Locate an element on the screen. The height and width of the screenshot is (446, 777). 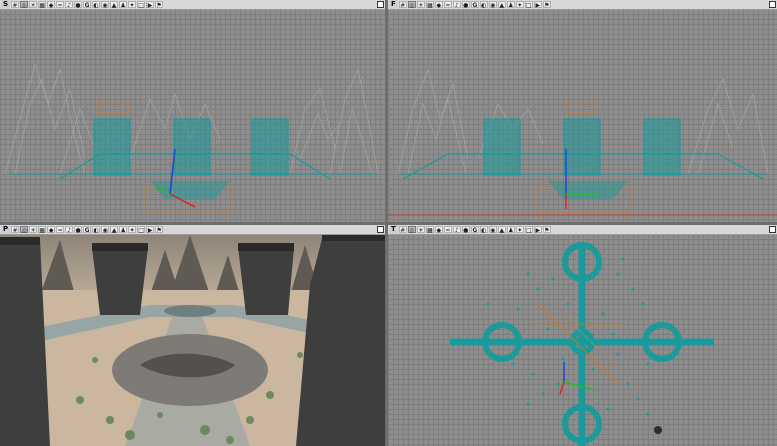
viewport-toolbar: S # ◎ ☀ ▦ ◆ ≈ ♪ ● G ◐ ◉ ▲ ♟ ✦ □ ▶ ⚑ is located at coordinates (192, 5).